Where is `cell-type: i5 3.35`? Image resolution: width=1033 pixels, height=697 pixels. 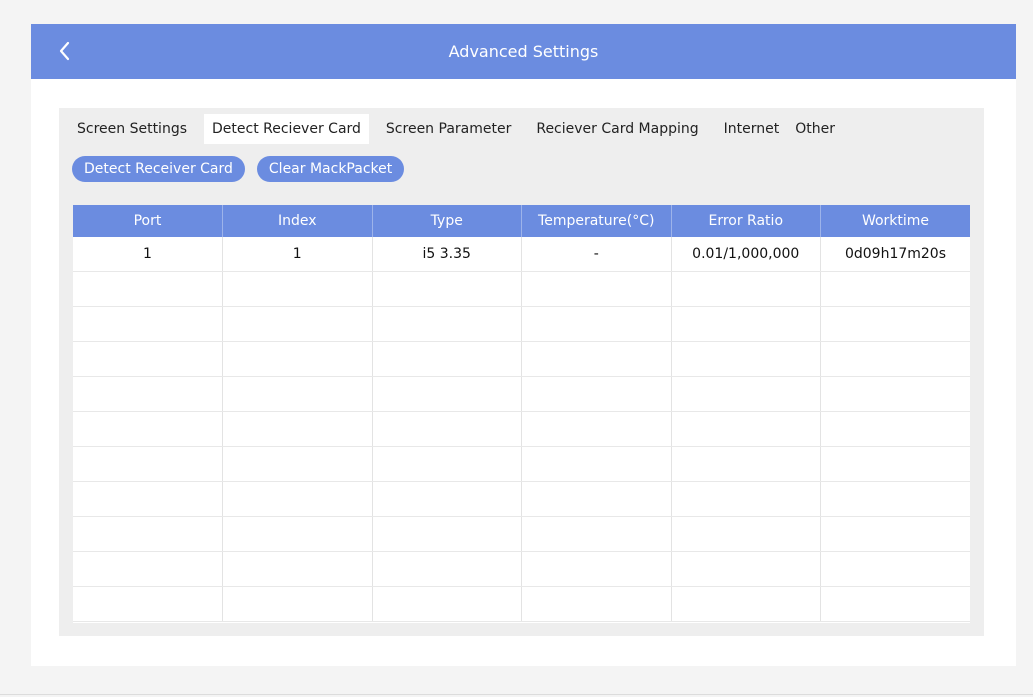 cell-type: i5 3.35 is located at coordinates (447, 254).